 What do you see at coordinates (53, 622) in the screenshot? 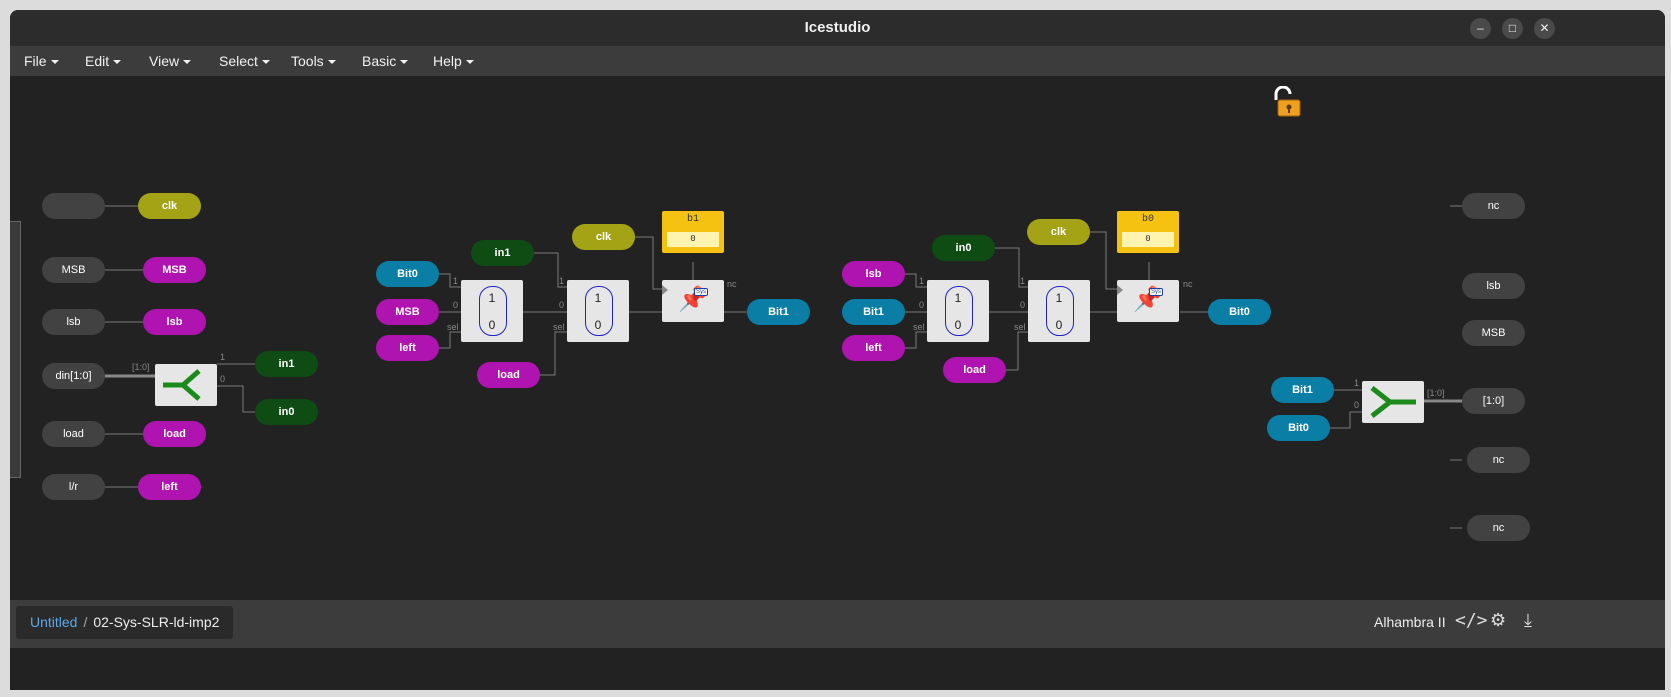
I see `breadcrumb-root: Untitled` at bounding box center [53, 622].